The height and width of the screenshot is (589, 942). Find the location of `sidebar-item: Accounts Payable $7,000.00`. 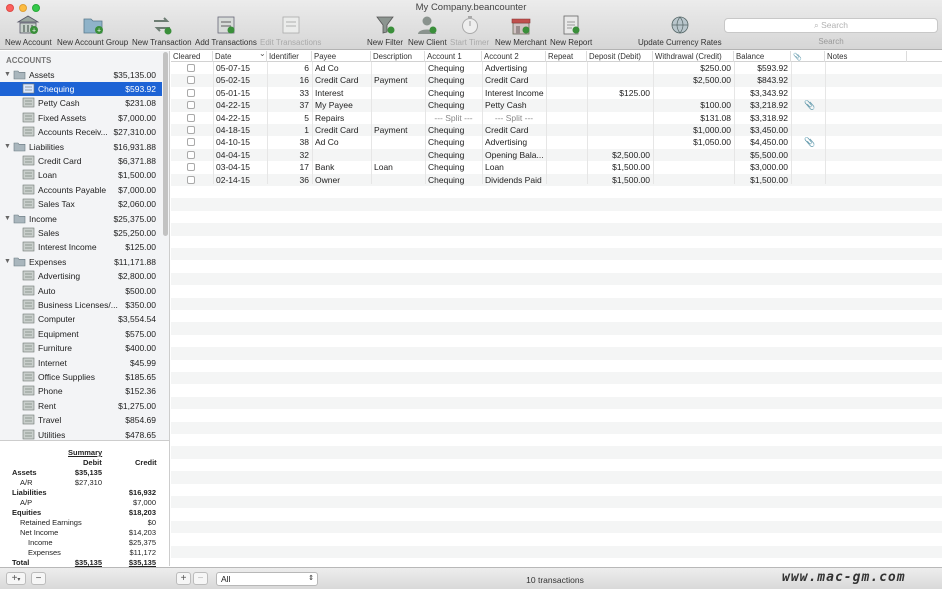

sidebar-item: Accounts Payable $7,000.00 is located at coordinates (81, 190).